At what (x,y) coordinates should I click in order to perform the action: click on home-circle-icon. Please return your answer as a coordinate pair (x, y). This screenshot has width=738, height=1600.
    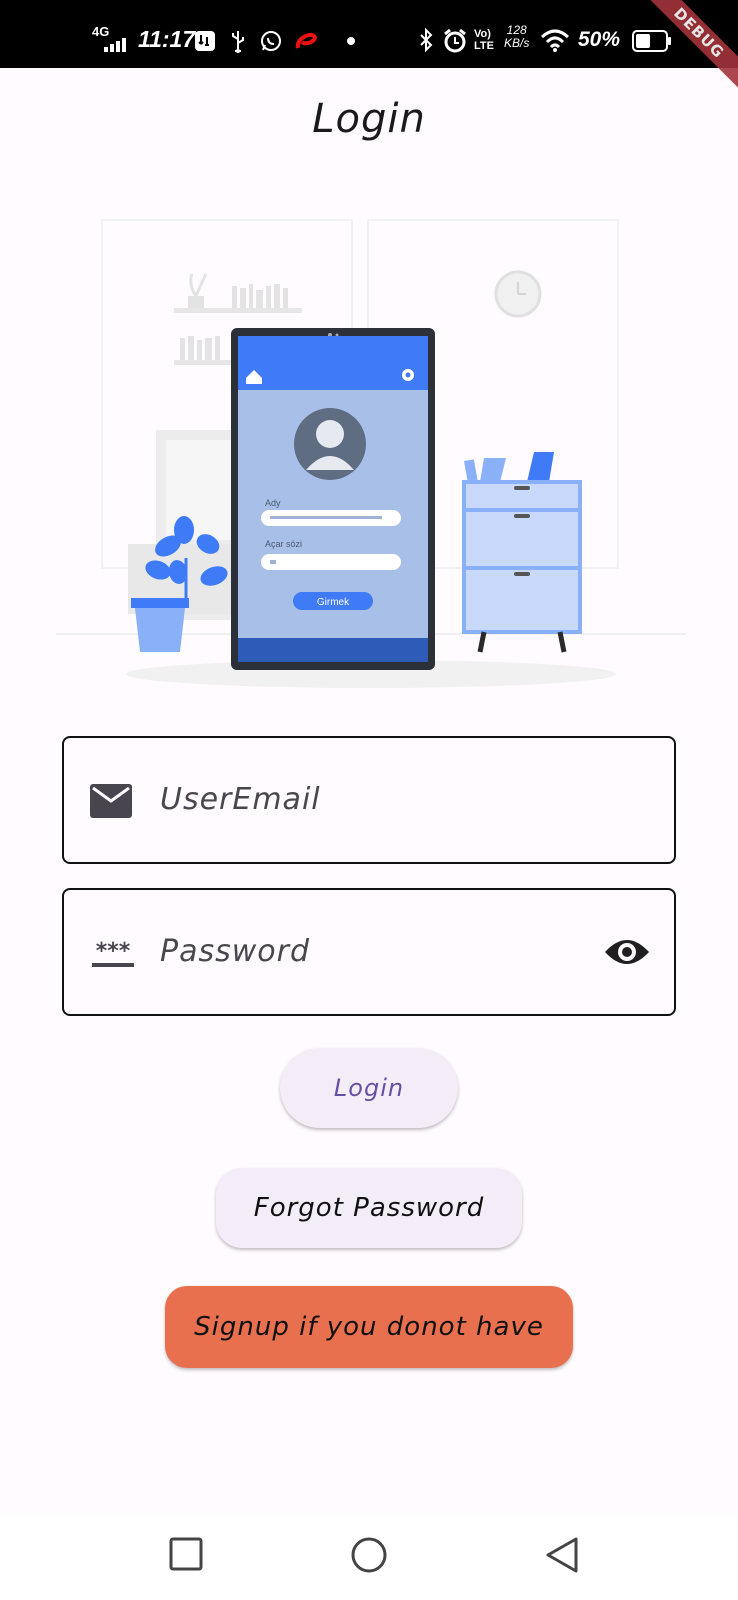
    Looking at the image, I should click on (369, 1555).